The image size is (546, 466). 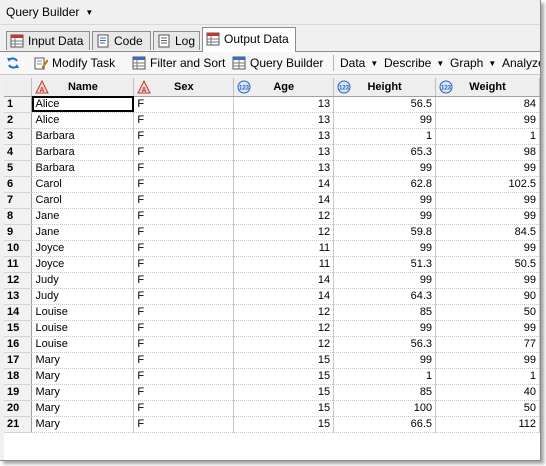 What do you see at coordinates (176, 40) in the screenshot?
I see `tab-log: Log` at bounding box center [176, 40].